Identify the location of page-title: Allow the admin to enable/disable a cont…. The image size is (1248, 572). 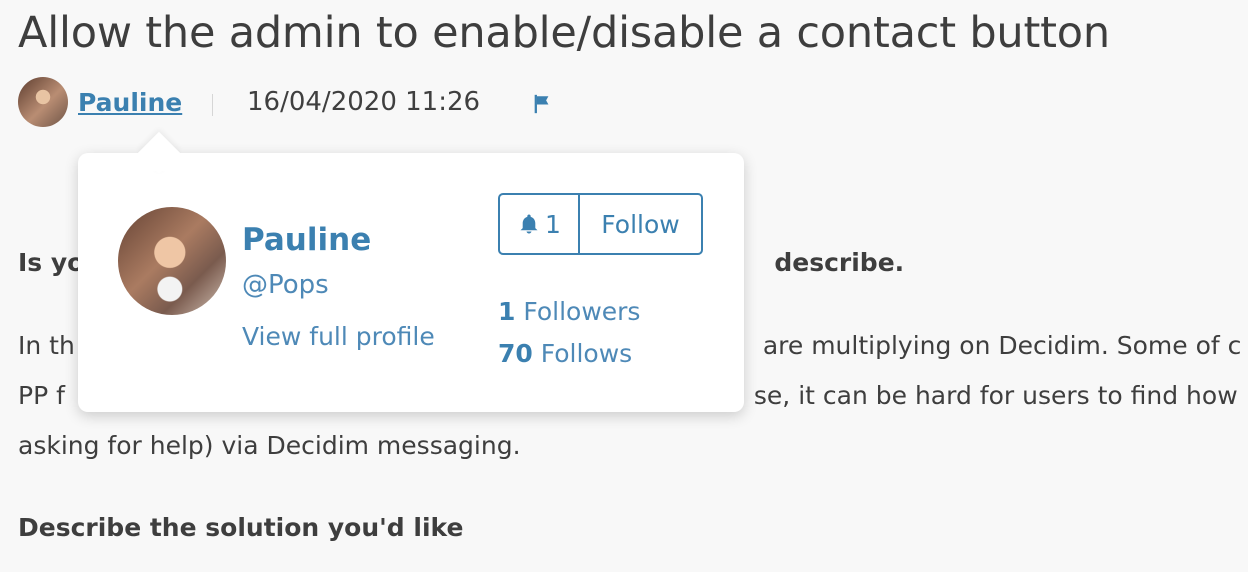
(564, 33).